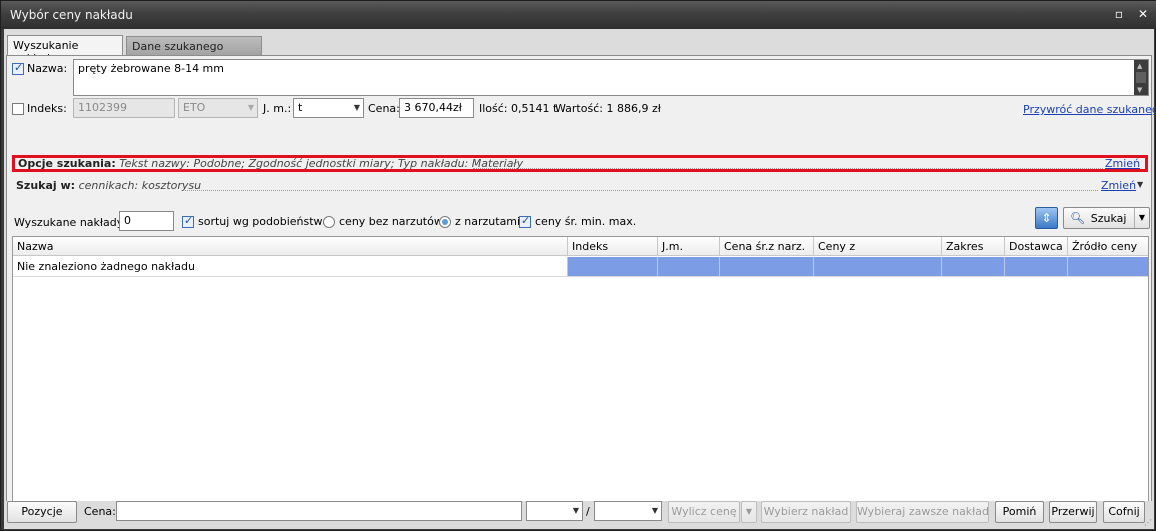  I want to click on bottom-select-1: ▼, so click(554, 511).